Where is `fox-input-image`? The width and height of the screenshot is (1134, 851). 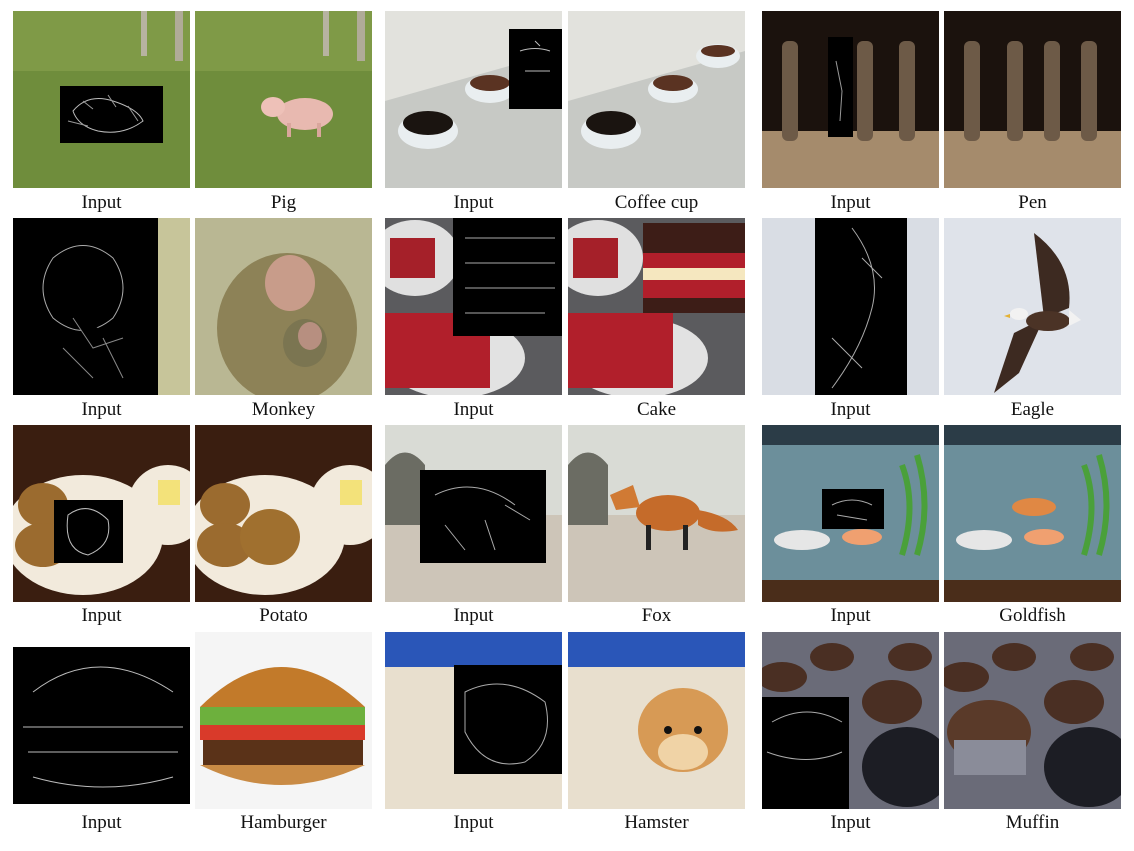
fox-input-image is located at coordinates (473, 513).